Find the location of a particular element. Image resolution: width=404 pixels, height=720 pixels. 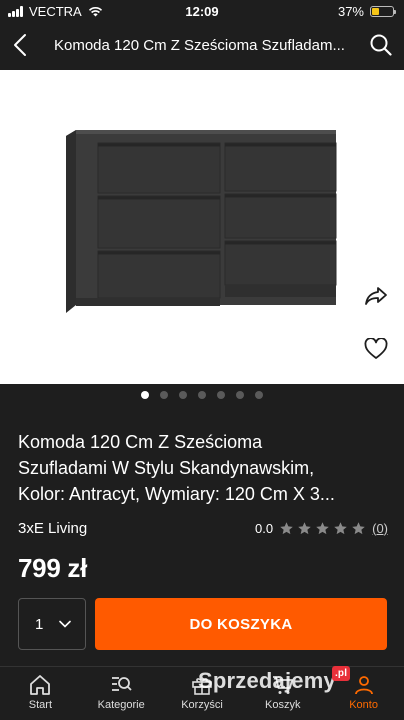

heart-icon is located at coordinates (376, 348).